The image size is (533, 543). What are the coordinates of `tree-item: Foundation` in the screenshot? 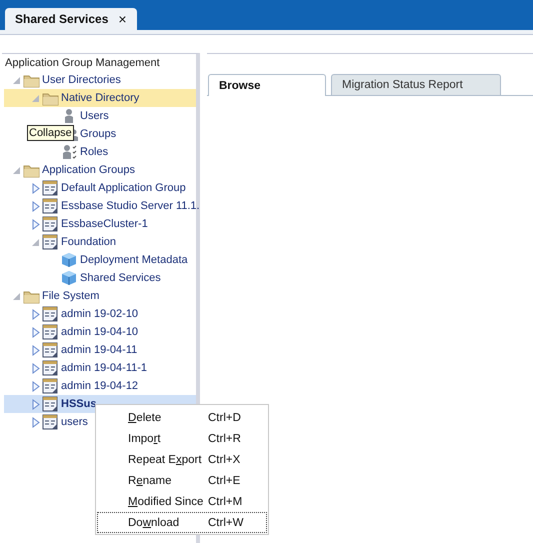 It's located at (88, 242).